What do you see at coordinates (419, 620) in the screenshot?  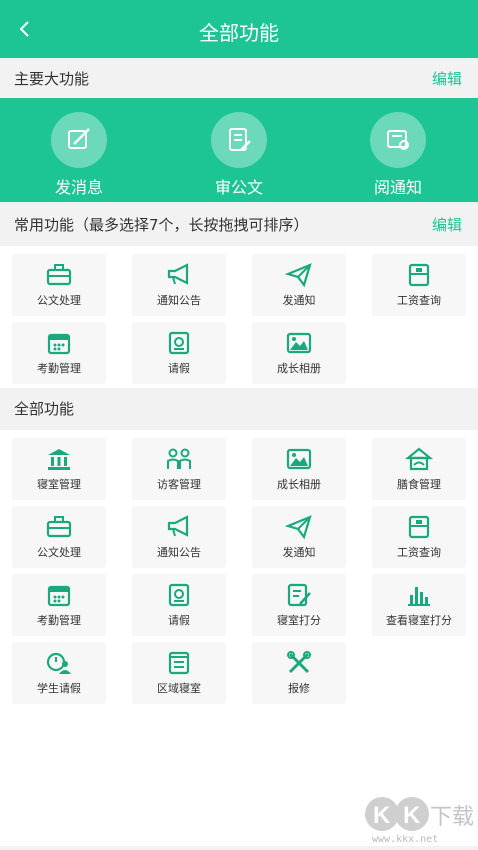 I see `tile-label: 查看寝室打分` at bounding box center [419, 620].